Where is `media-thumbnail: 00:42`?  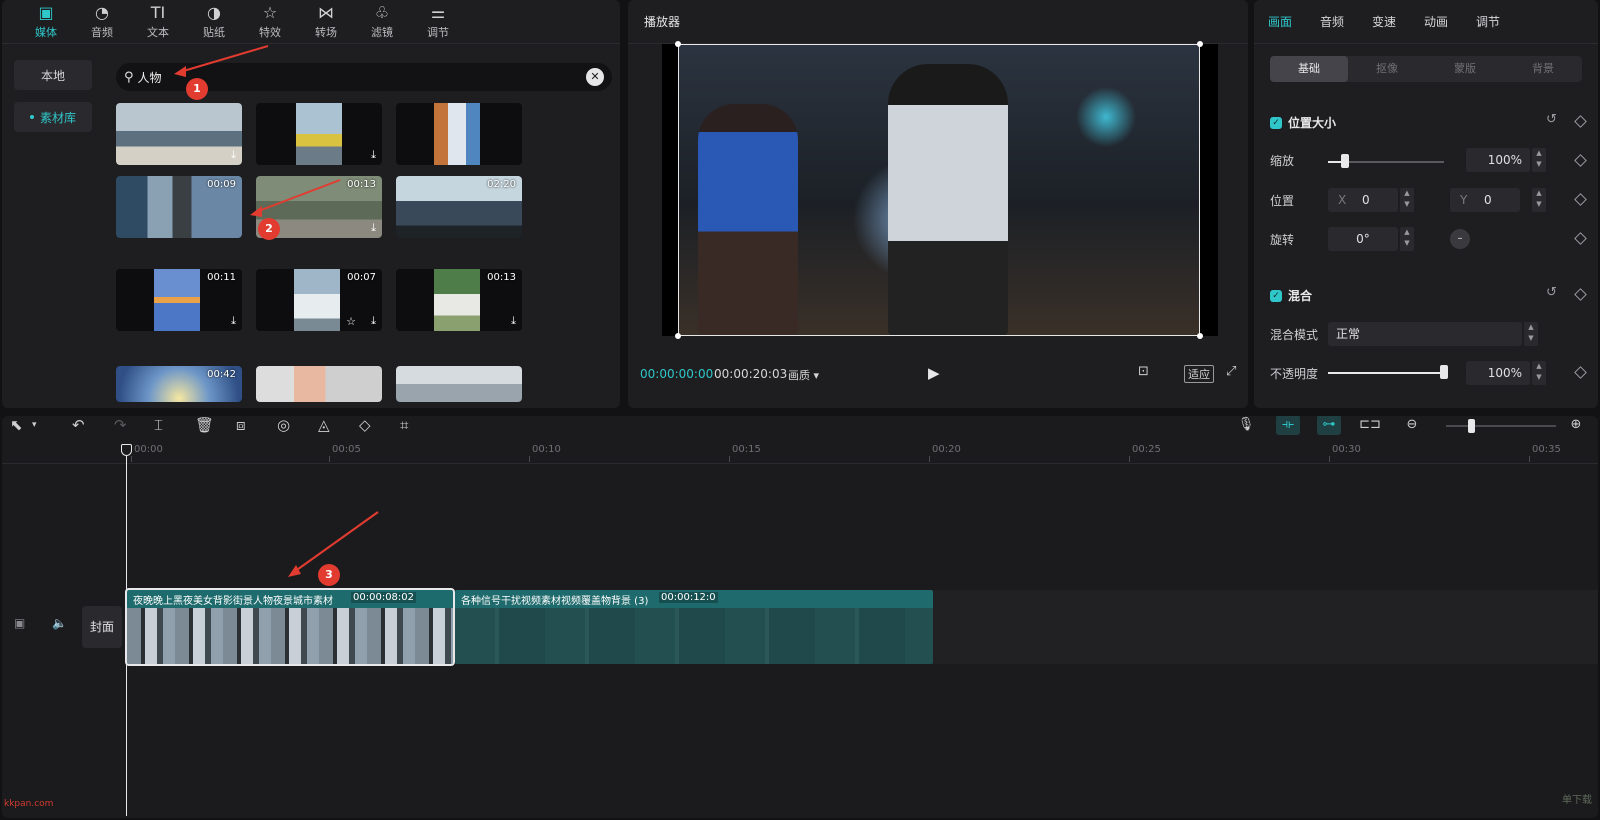
media-thumbnail: 00:42 is located at coordinates (179, 384).